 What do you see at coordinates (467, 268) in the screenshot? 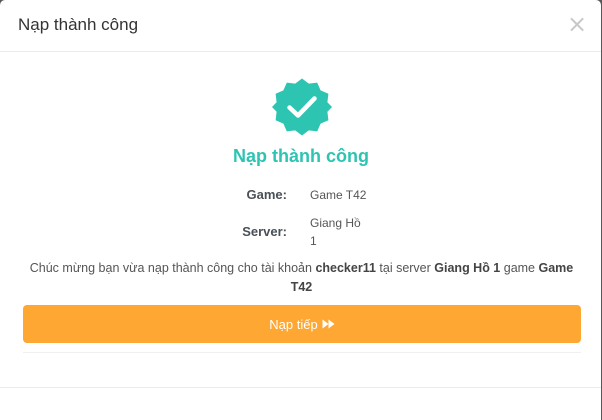
I see `message-server: Giang Hồ 1` at bounding box center [467, 268].